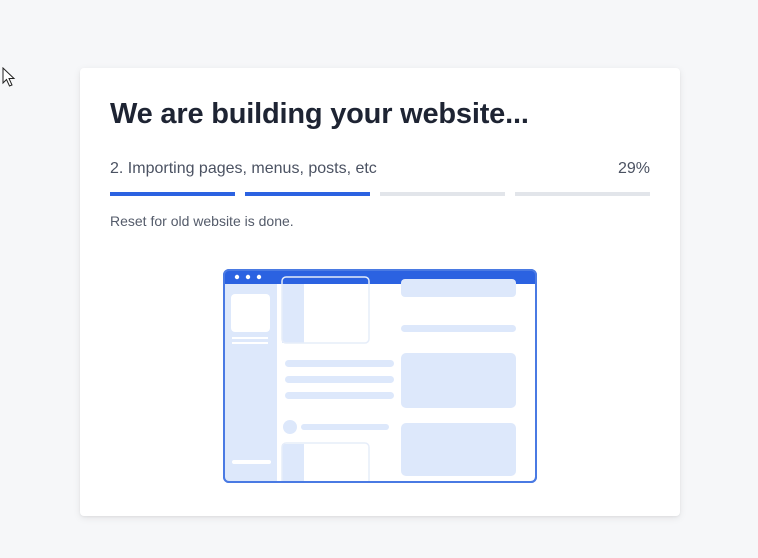  I want to click on mouse-pointer-icon, so click(9, 77).